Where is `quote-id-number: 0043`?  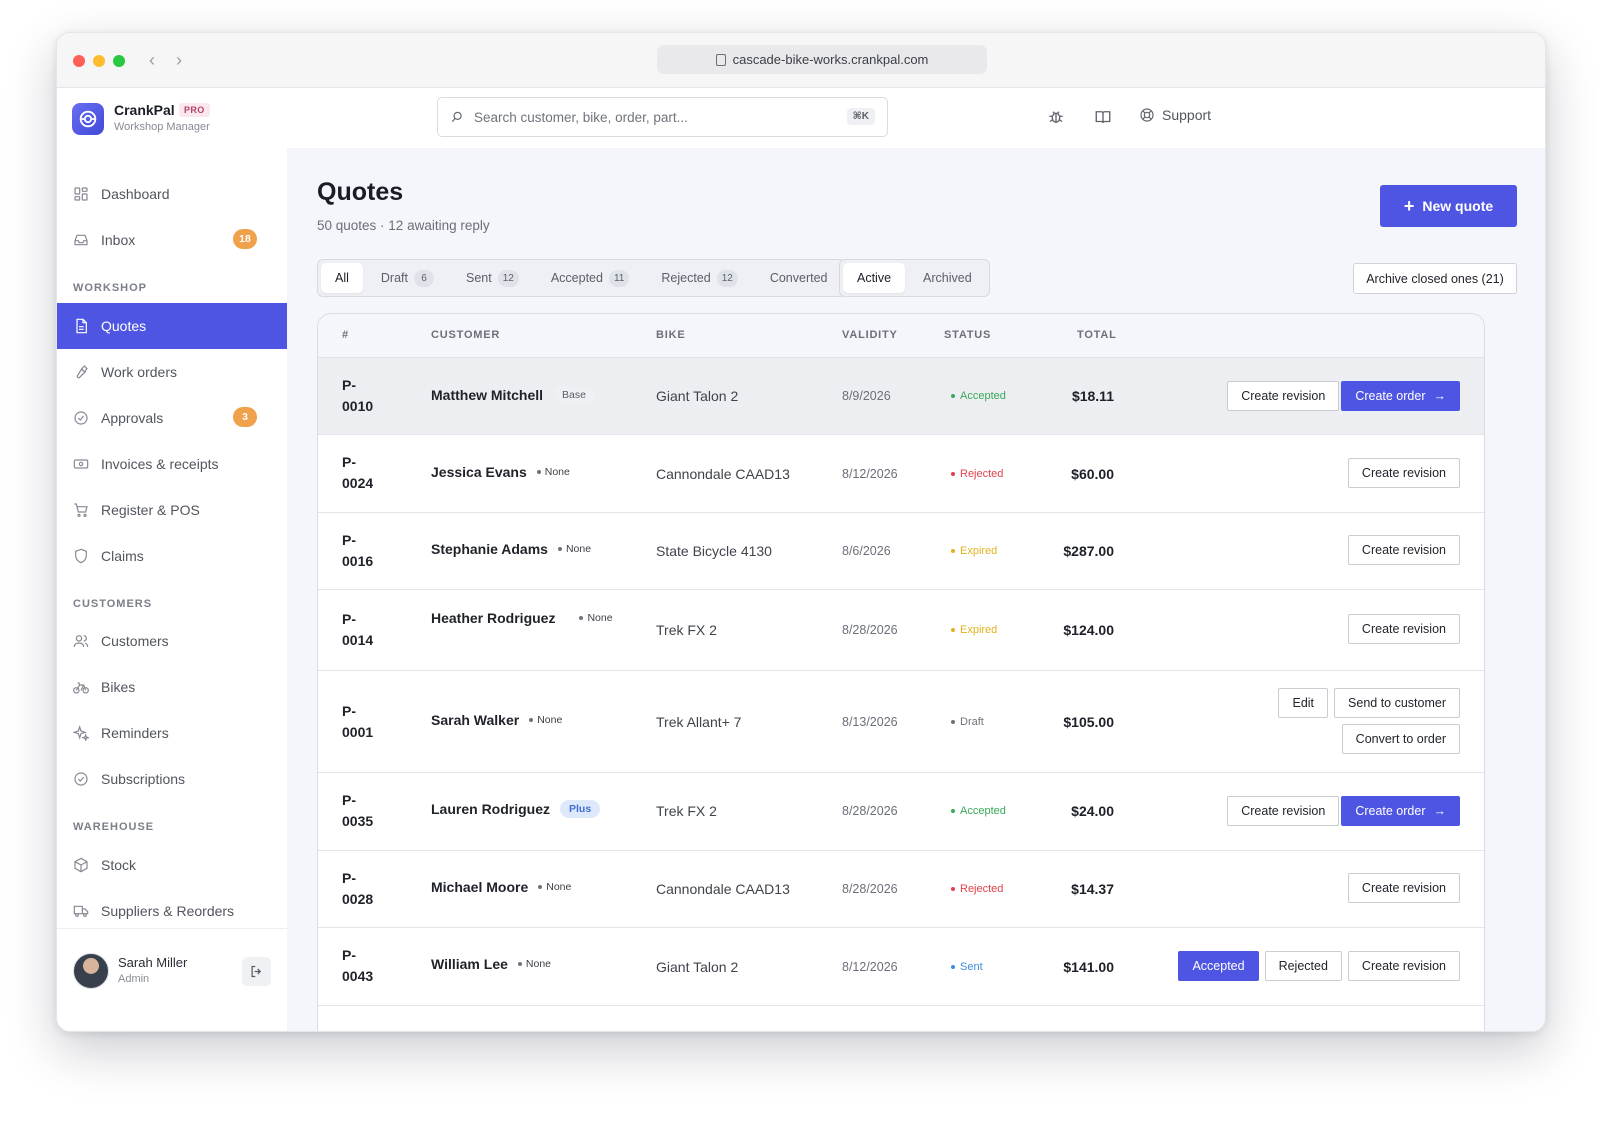
quote-id-number: 0043 is located at coordinates (358, 976).